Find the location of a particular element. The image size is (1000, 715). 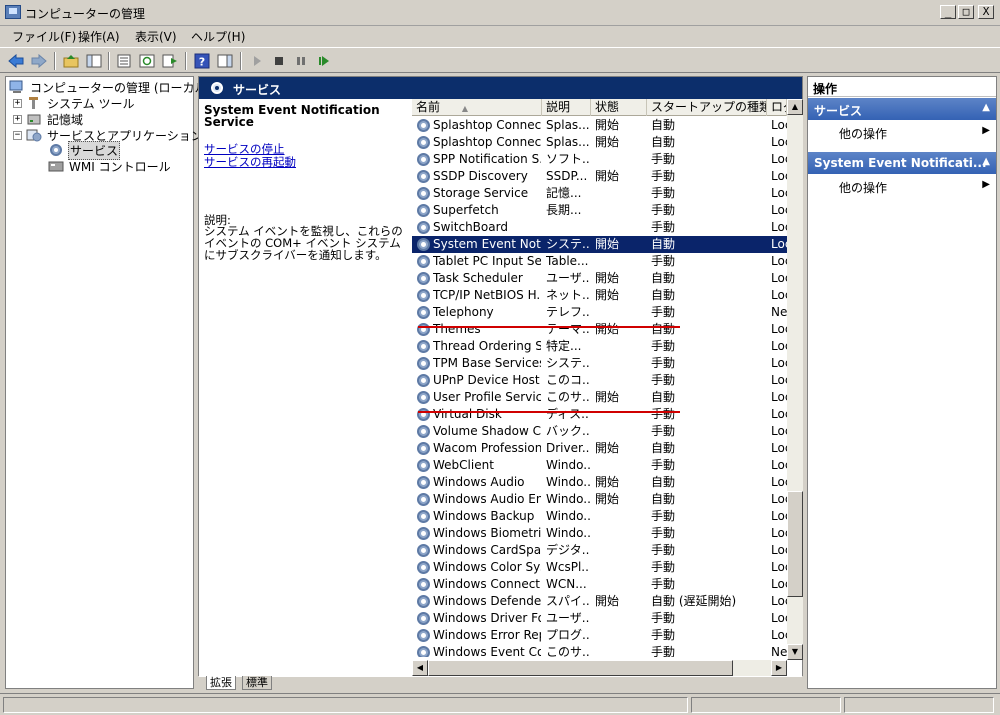

service-row: Windows Connect ... WCN... 手動 Loc is located at coordinates (599, 584).